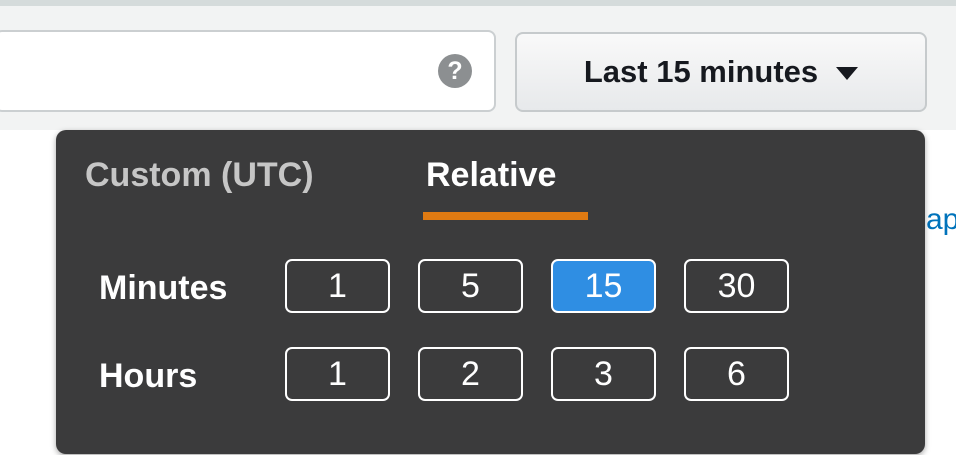  I want to click on active-tab-indicator, so click(505, 216).